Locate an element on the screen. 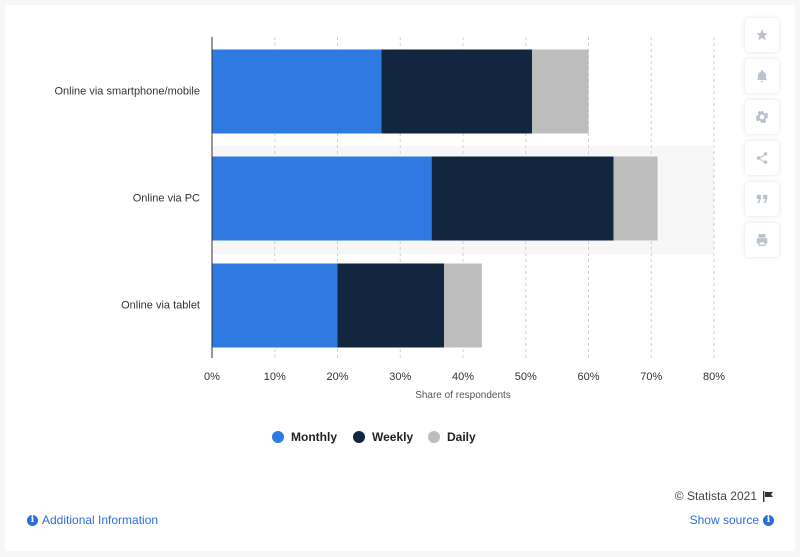 The height and width of the screenshot is (557, 800). legend-item-monthly: Monthly is located at coordinates (304, 437).